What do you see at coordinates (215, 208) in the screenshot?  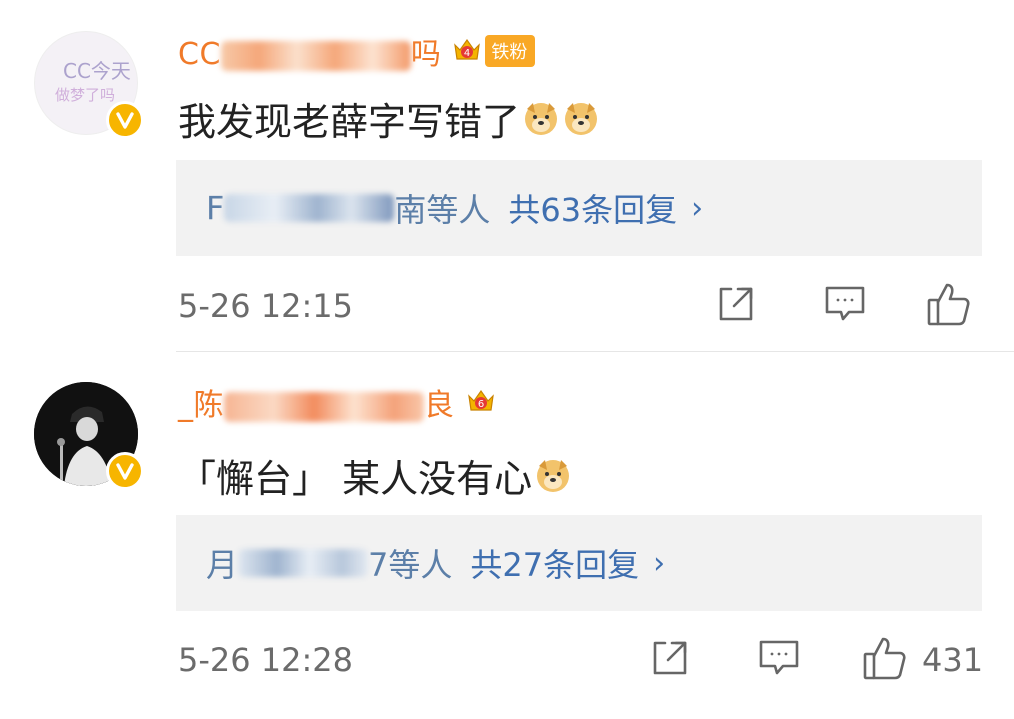 I see `reply-names-prefix: F` at bounding box center [215, 208].